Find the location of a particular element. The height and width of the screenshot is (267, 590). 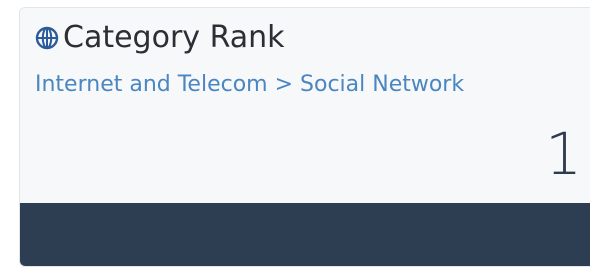

card-header: Category Rank is located at coordinates (160, 37).